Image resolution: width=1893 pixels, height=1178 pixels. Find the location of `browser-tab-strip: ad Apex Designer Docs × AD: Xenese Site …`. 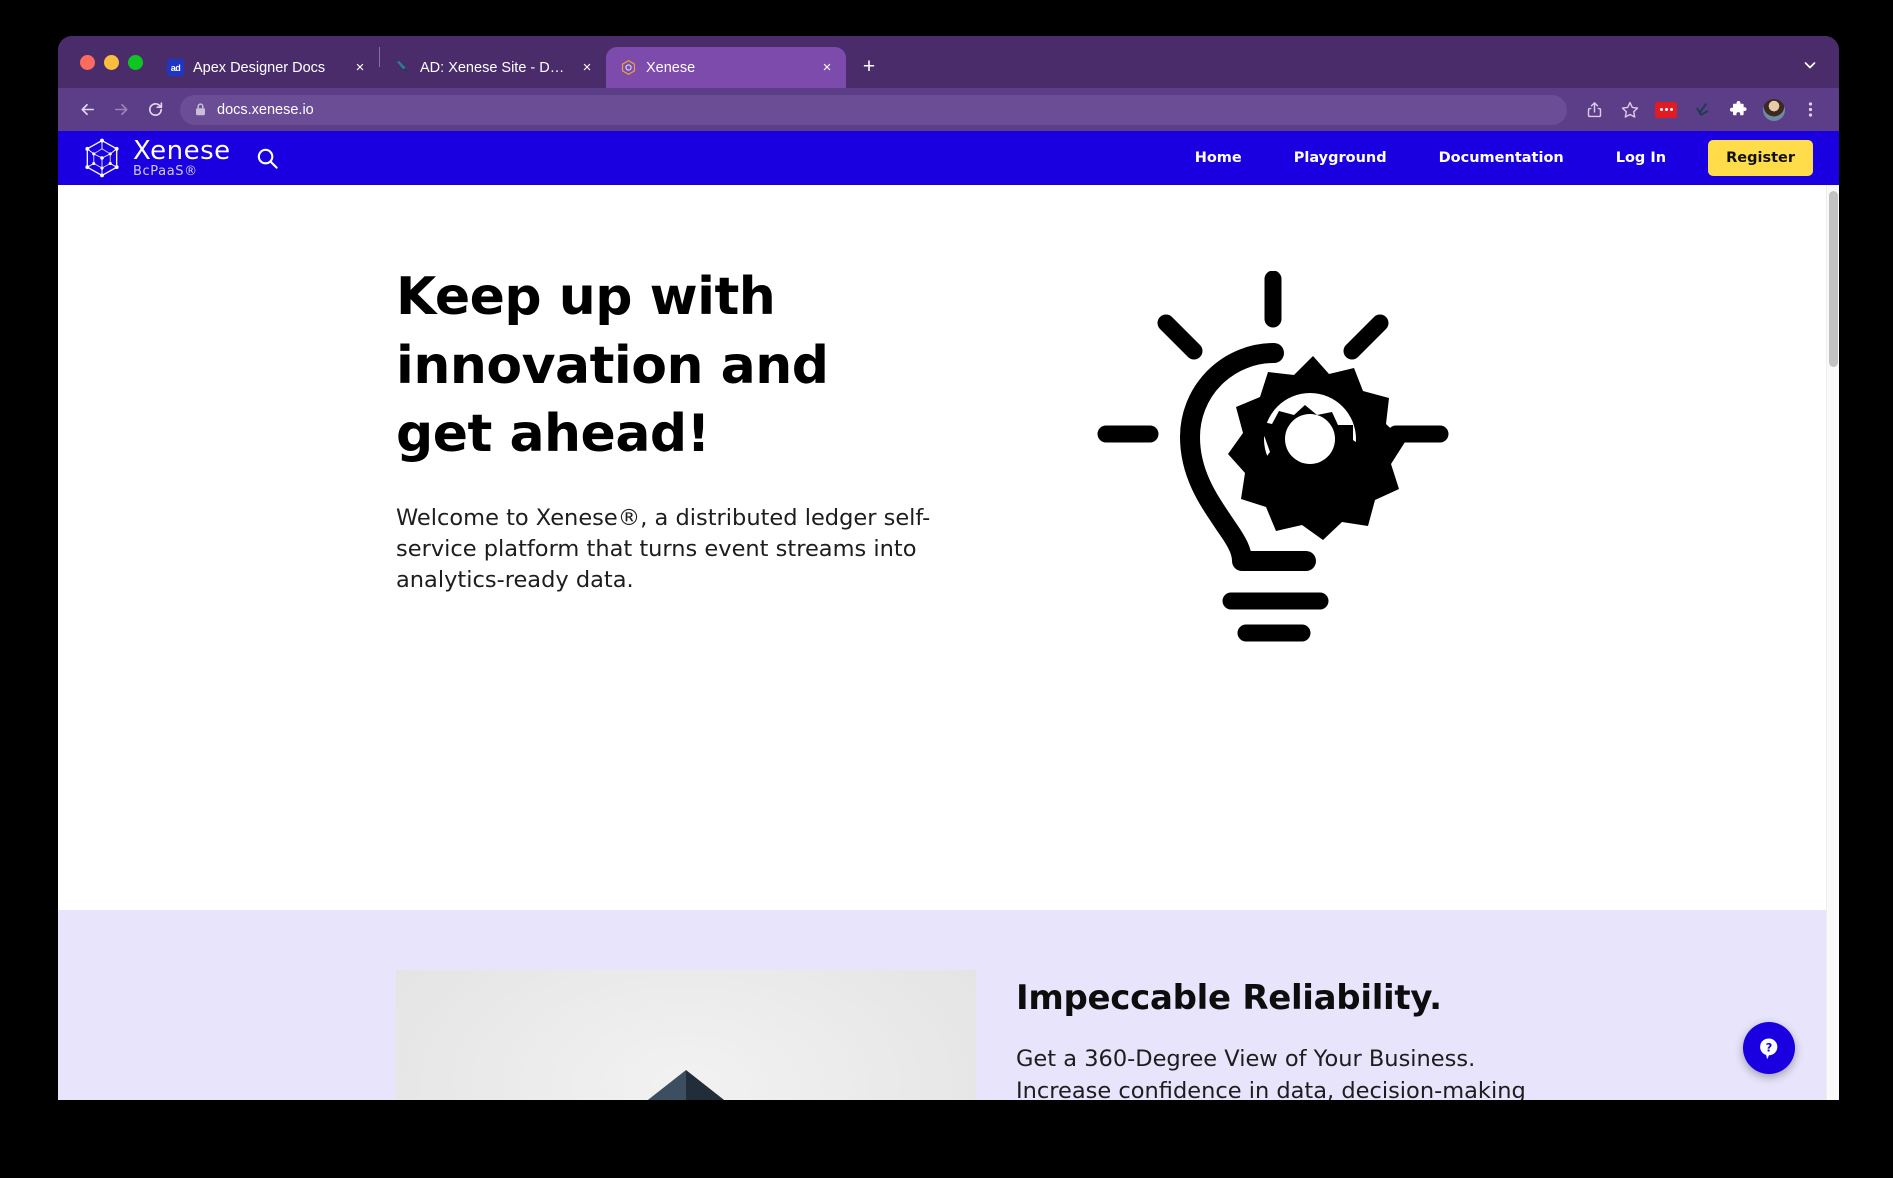

browser-tab-strip: ad Apex Designer Docs × AD: Xenese Site … is located at coordinates (948, 62).